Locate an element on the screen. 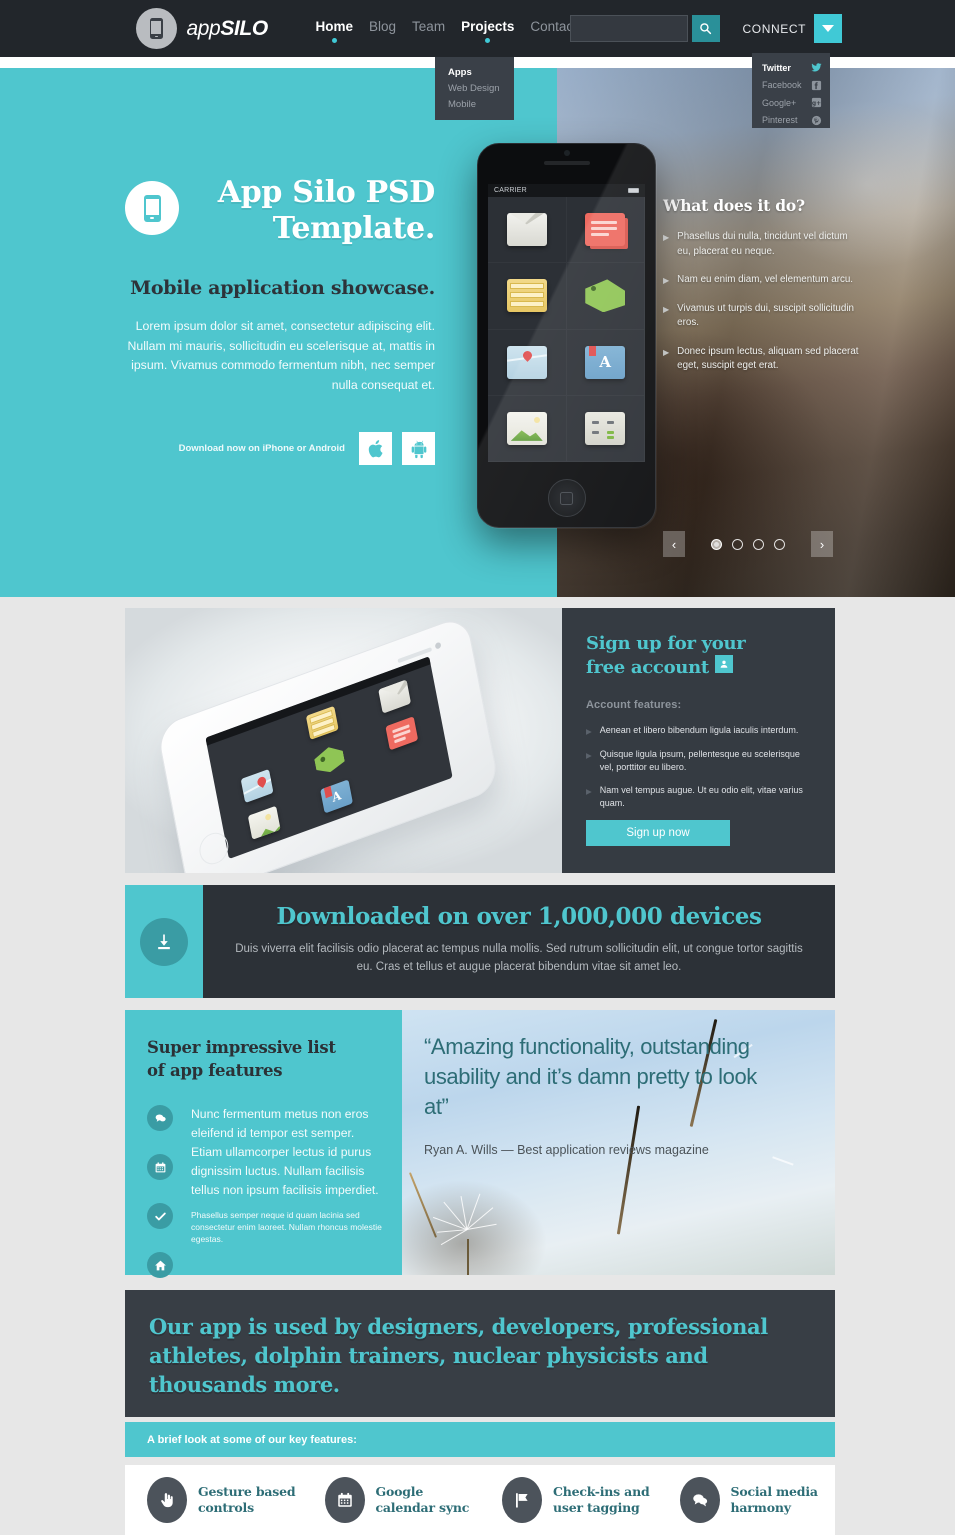 Image resolution: width=955 pixels, height=1535 pixels. bottom-feature-social: Social media harmony is located at coordinates (747, 1500).